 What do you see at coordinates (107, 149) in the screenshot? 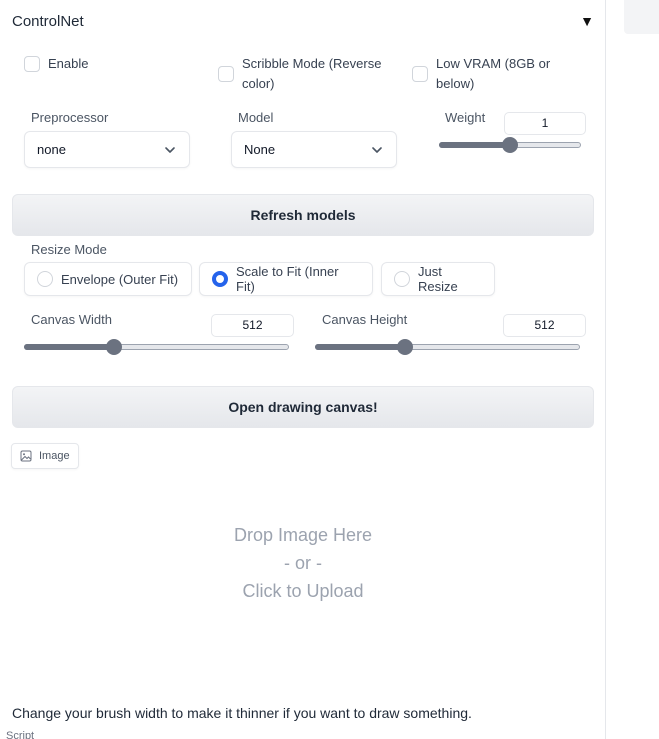
I see `preprocessor-select: none` at bounding box center [107, 149].